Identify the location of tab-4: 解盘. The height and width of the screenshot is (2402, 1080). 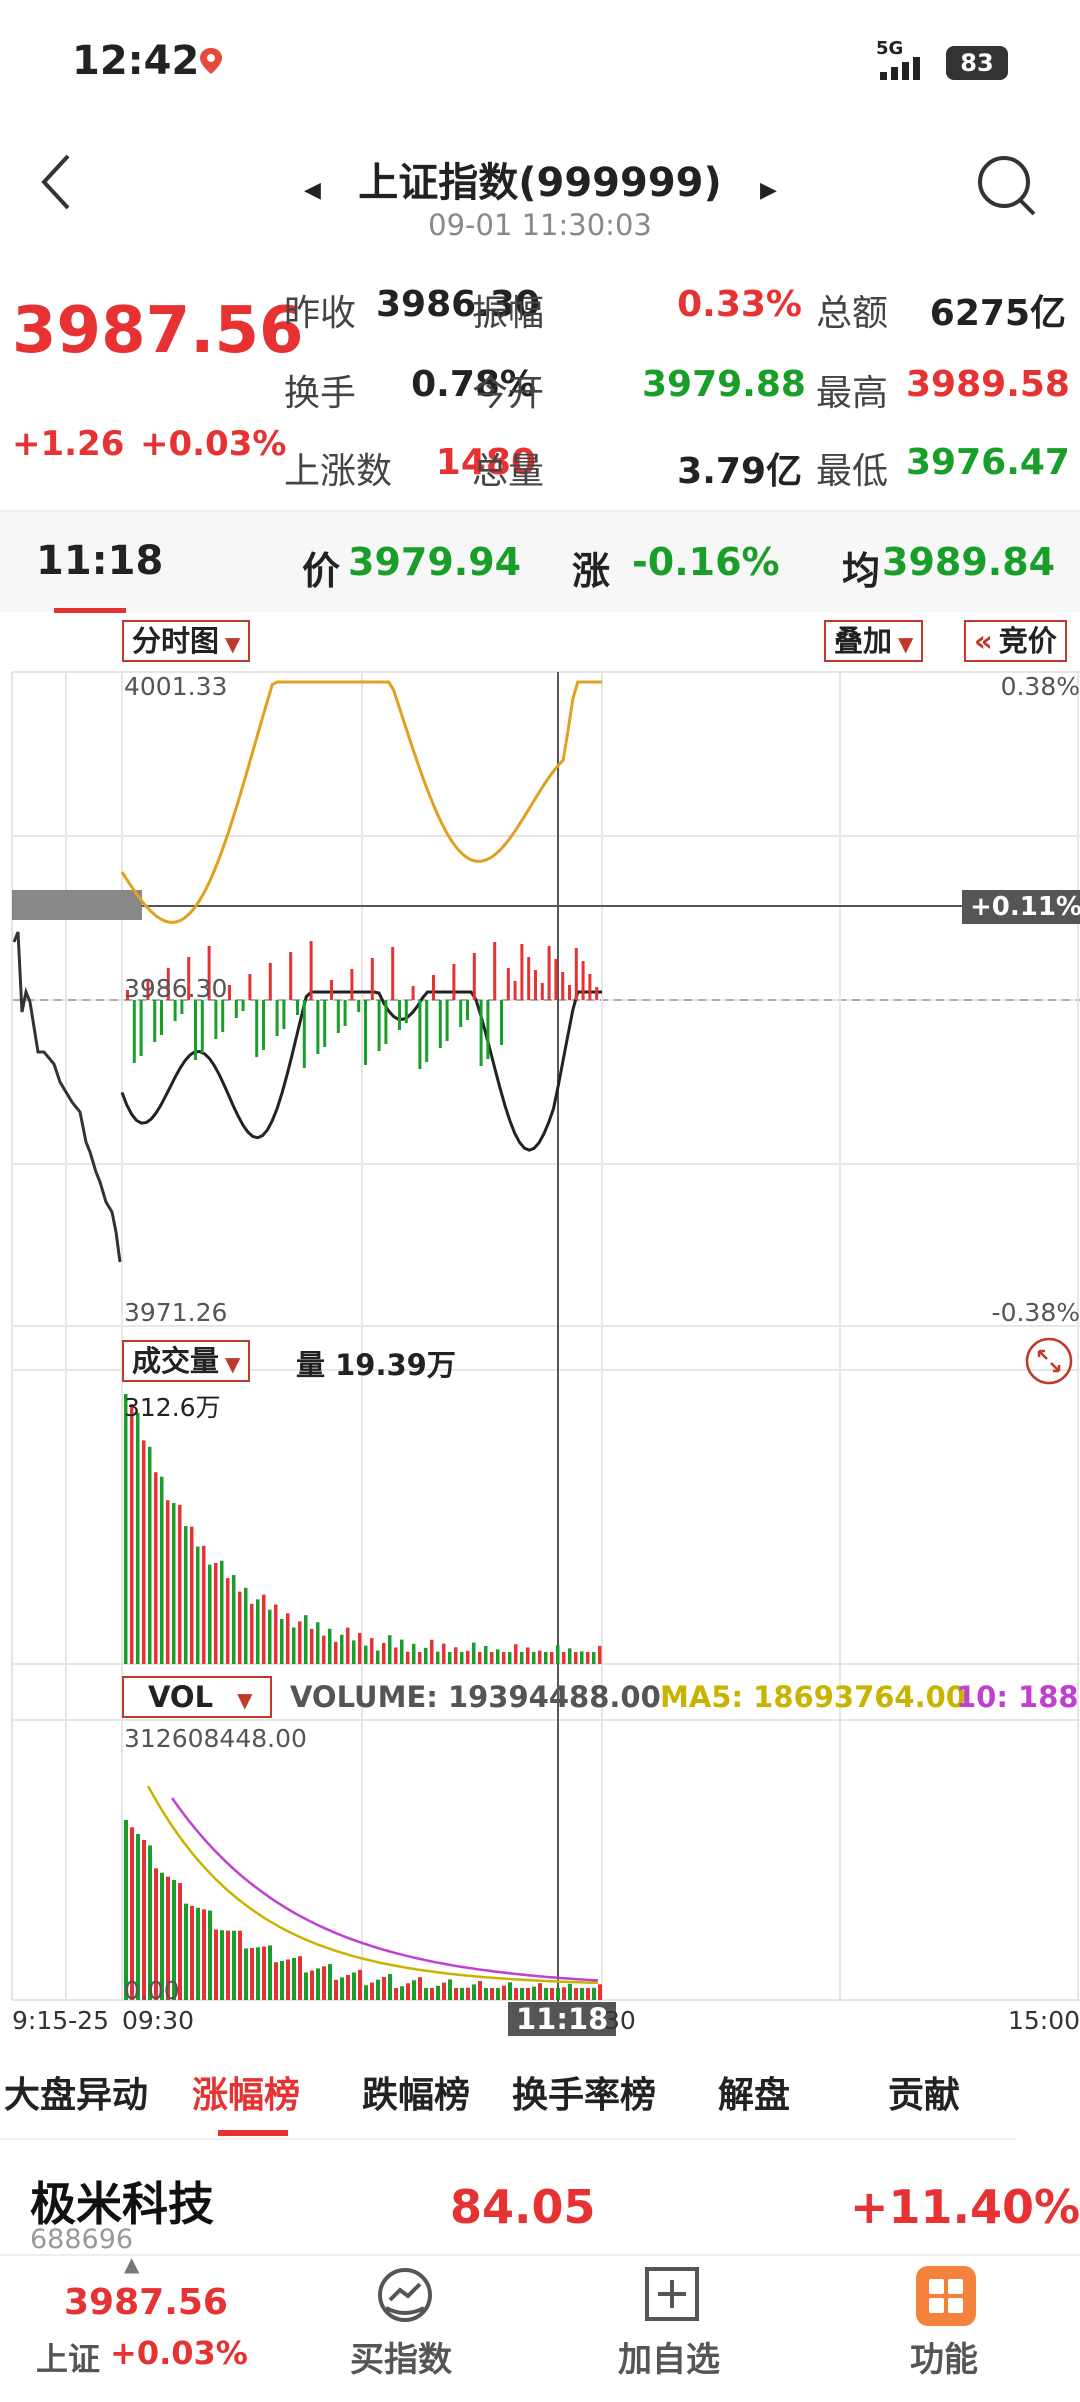
(754, 2092).